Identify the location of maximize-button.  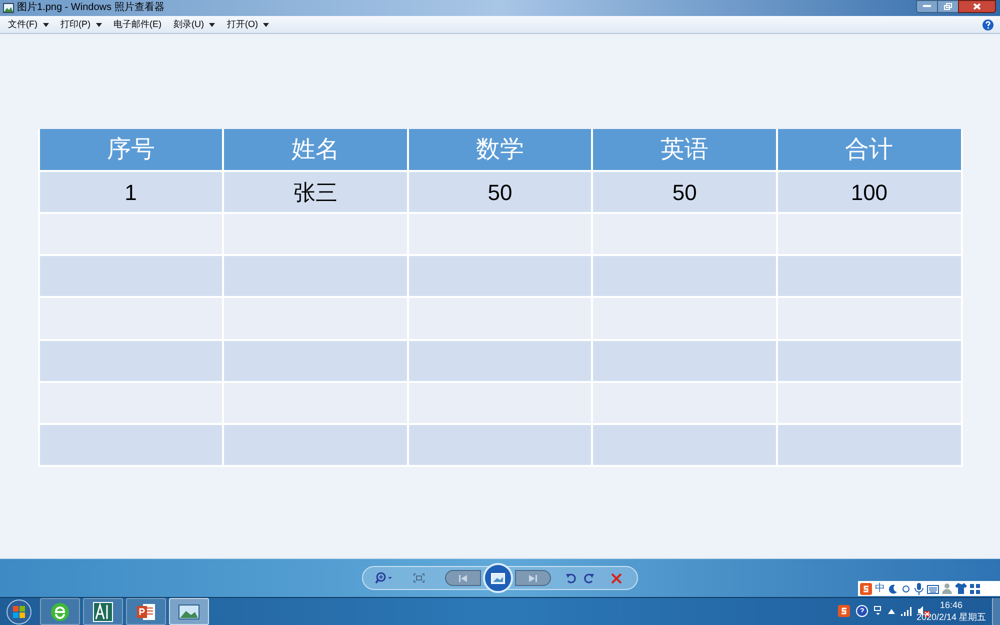
(948, 6).